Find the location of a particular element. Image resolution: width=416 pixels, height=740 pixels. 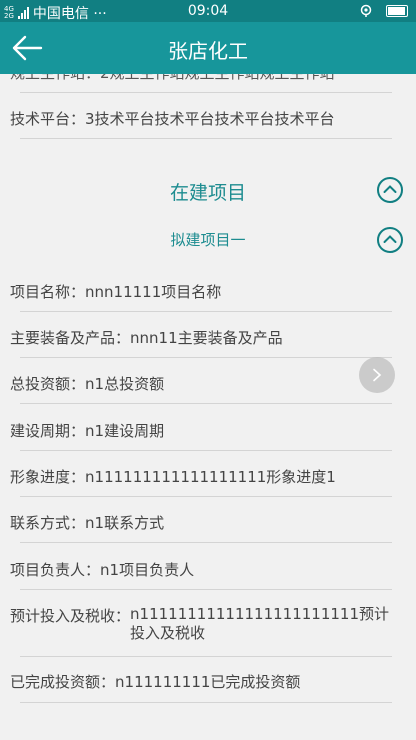

field-label: 形象进度： is located at coordinates (48, 477).